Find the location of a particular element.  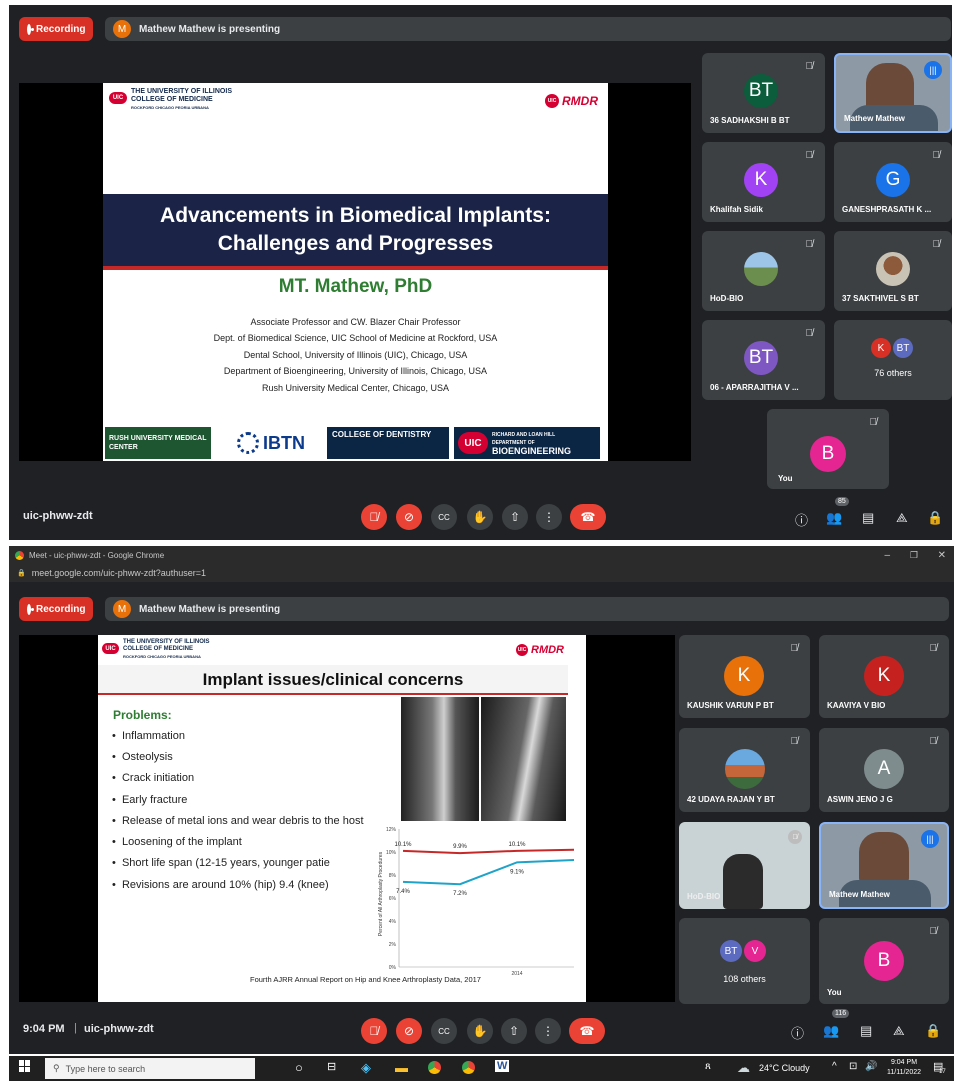

bioeng-line3: BIOENGINEERING is located at coordinates (532, 451).